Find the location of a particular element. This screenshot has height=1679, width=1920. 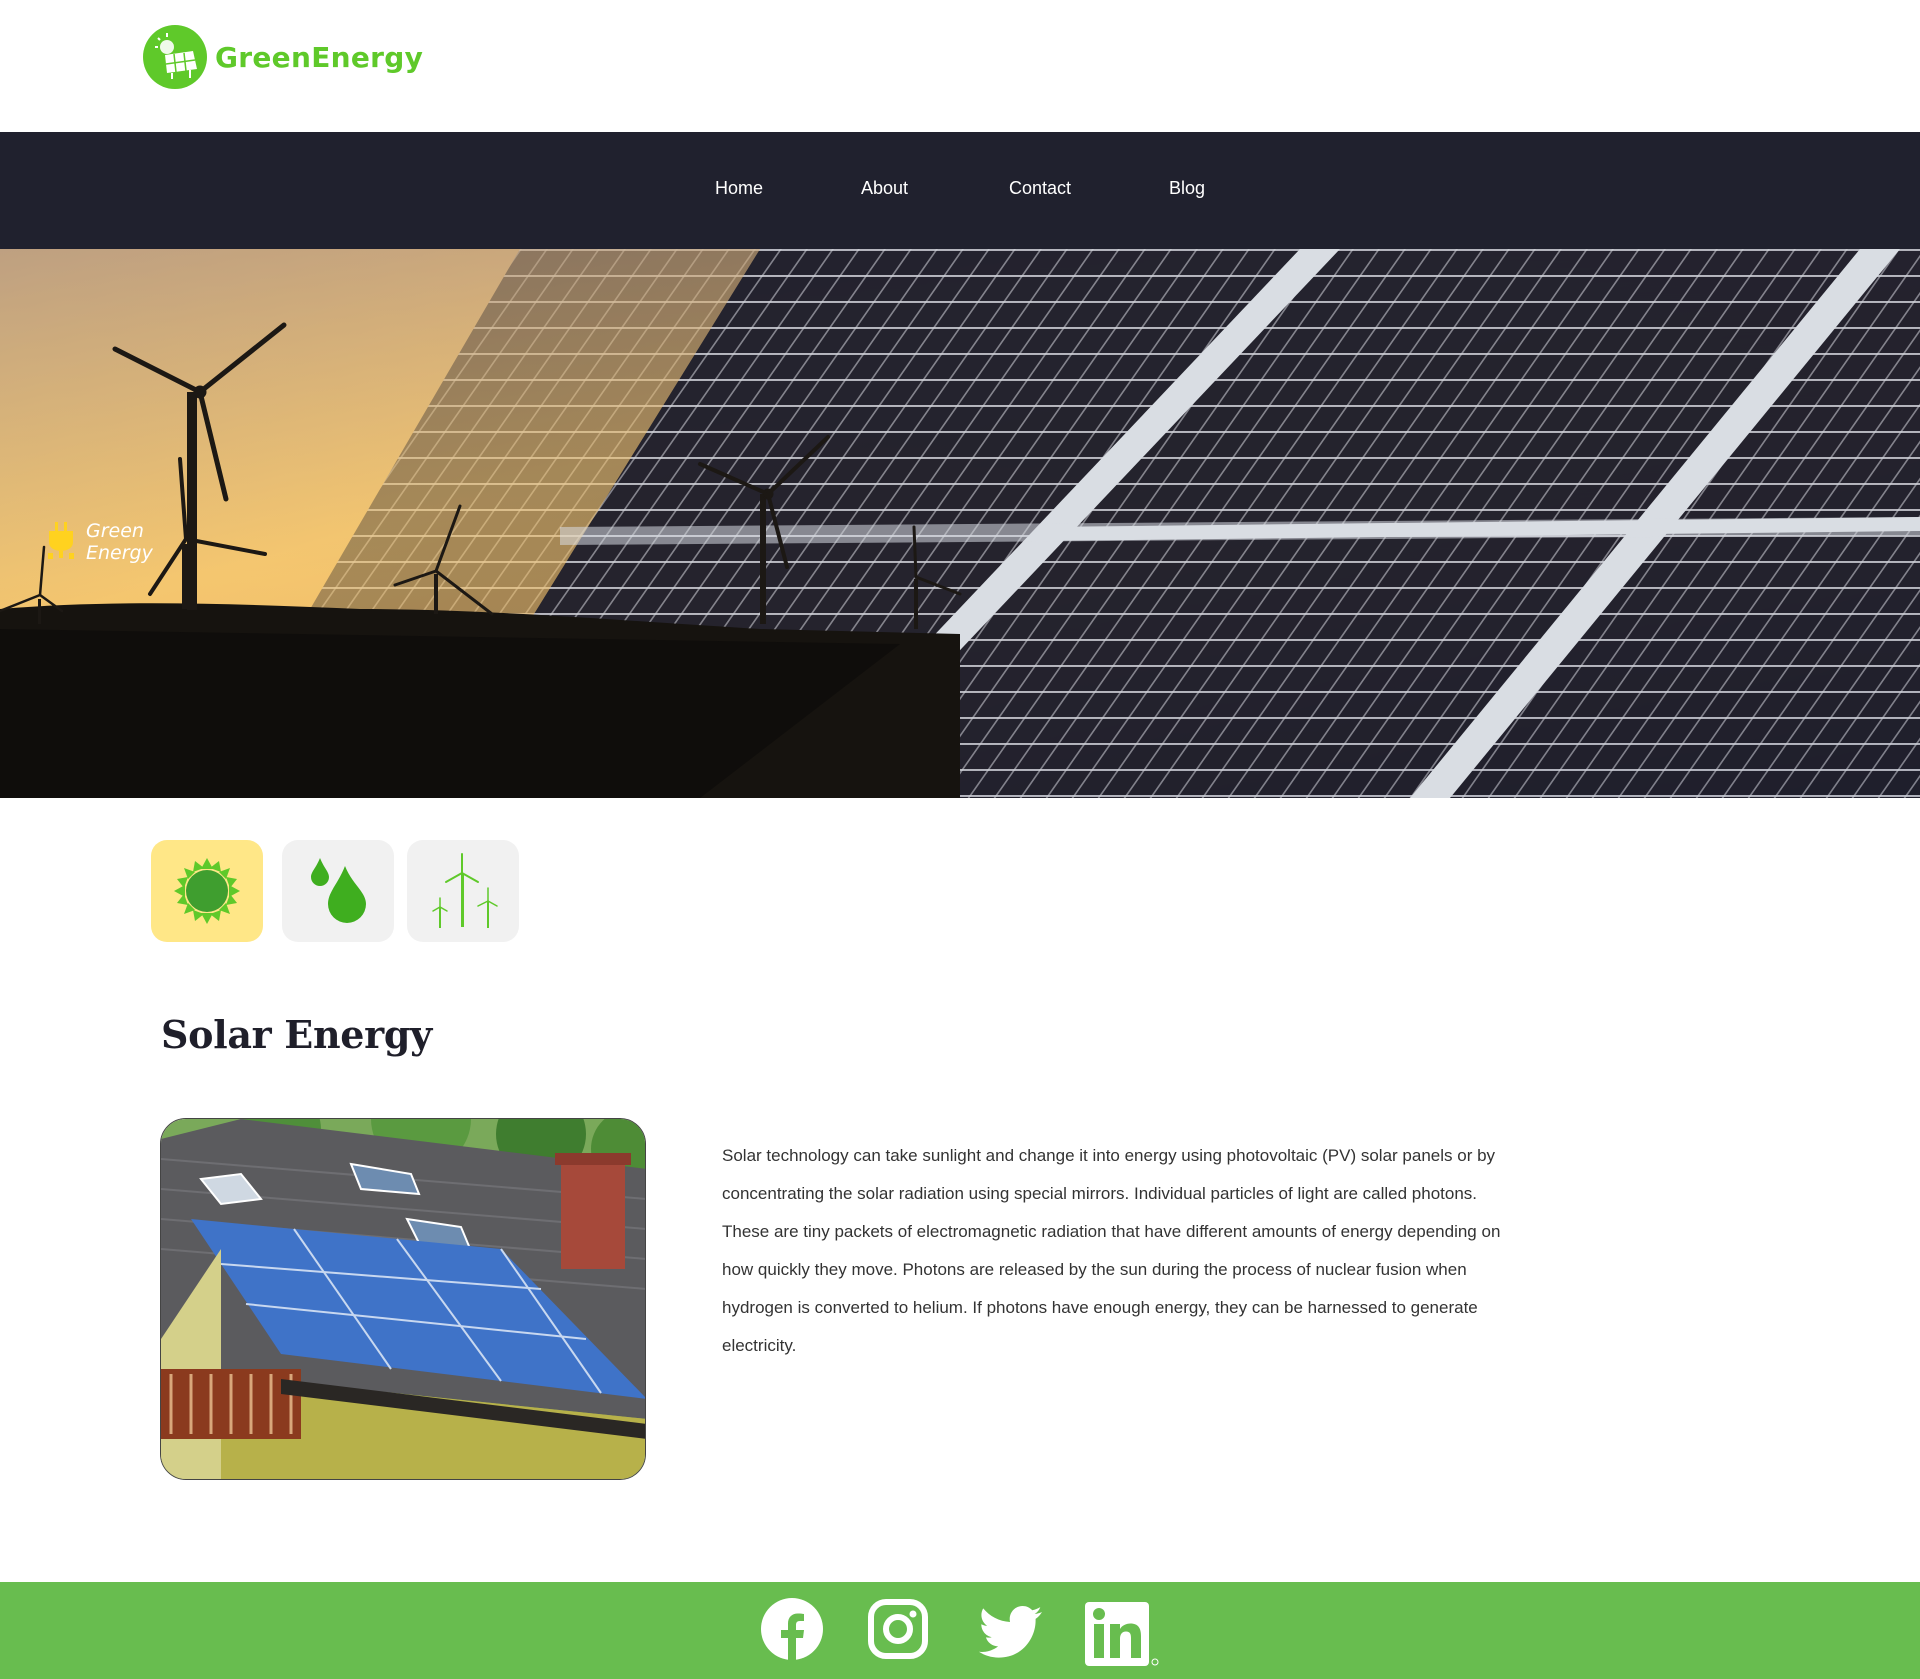

tab-solar is located at coordinates (207, 891).